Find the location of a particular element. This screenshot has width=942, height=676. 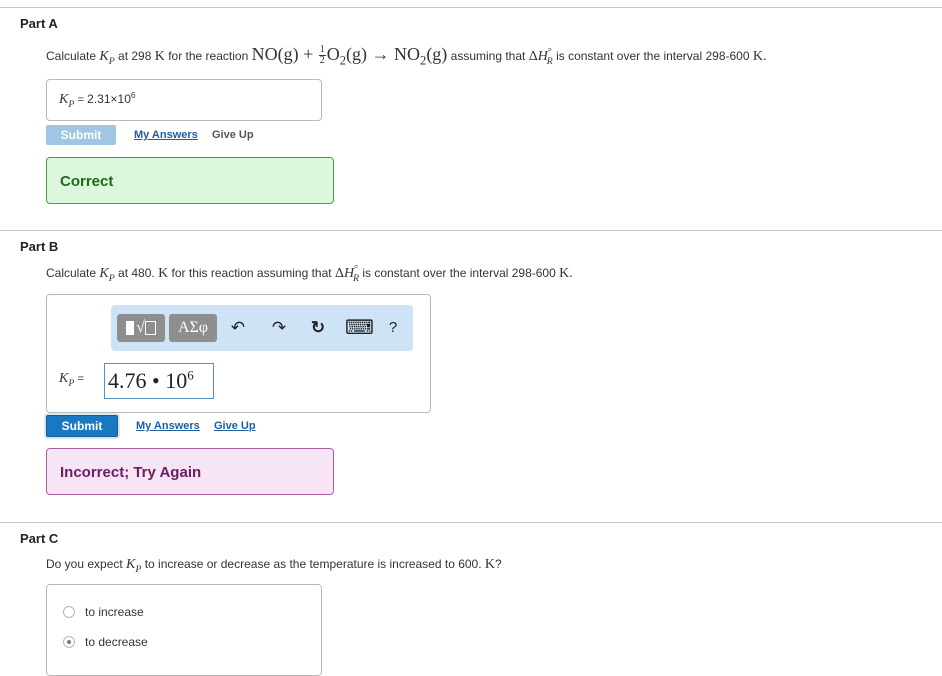

part-b-answer-input: 4.76 • 106 is located at coordinates (159, 381).